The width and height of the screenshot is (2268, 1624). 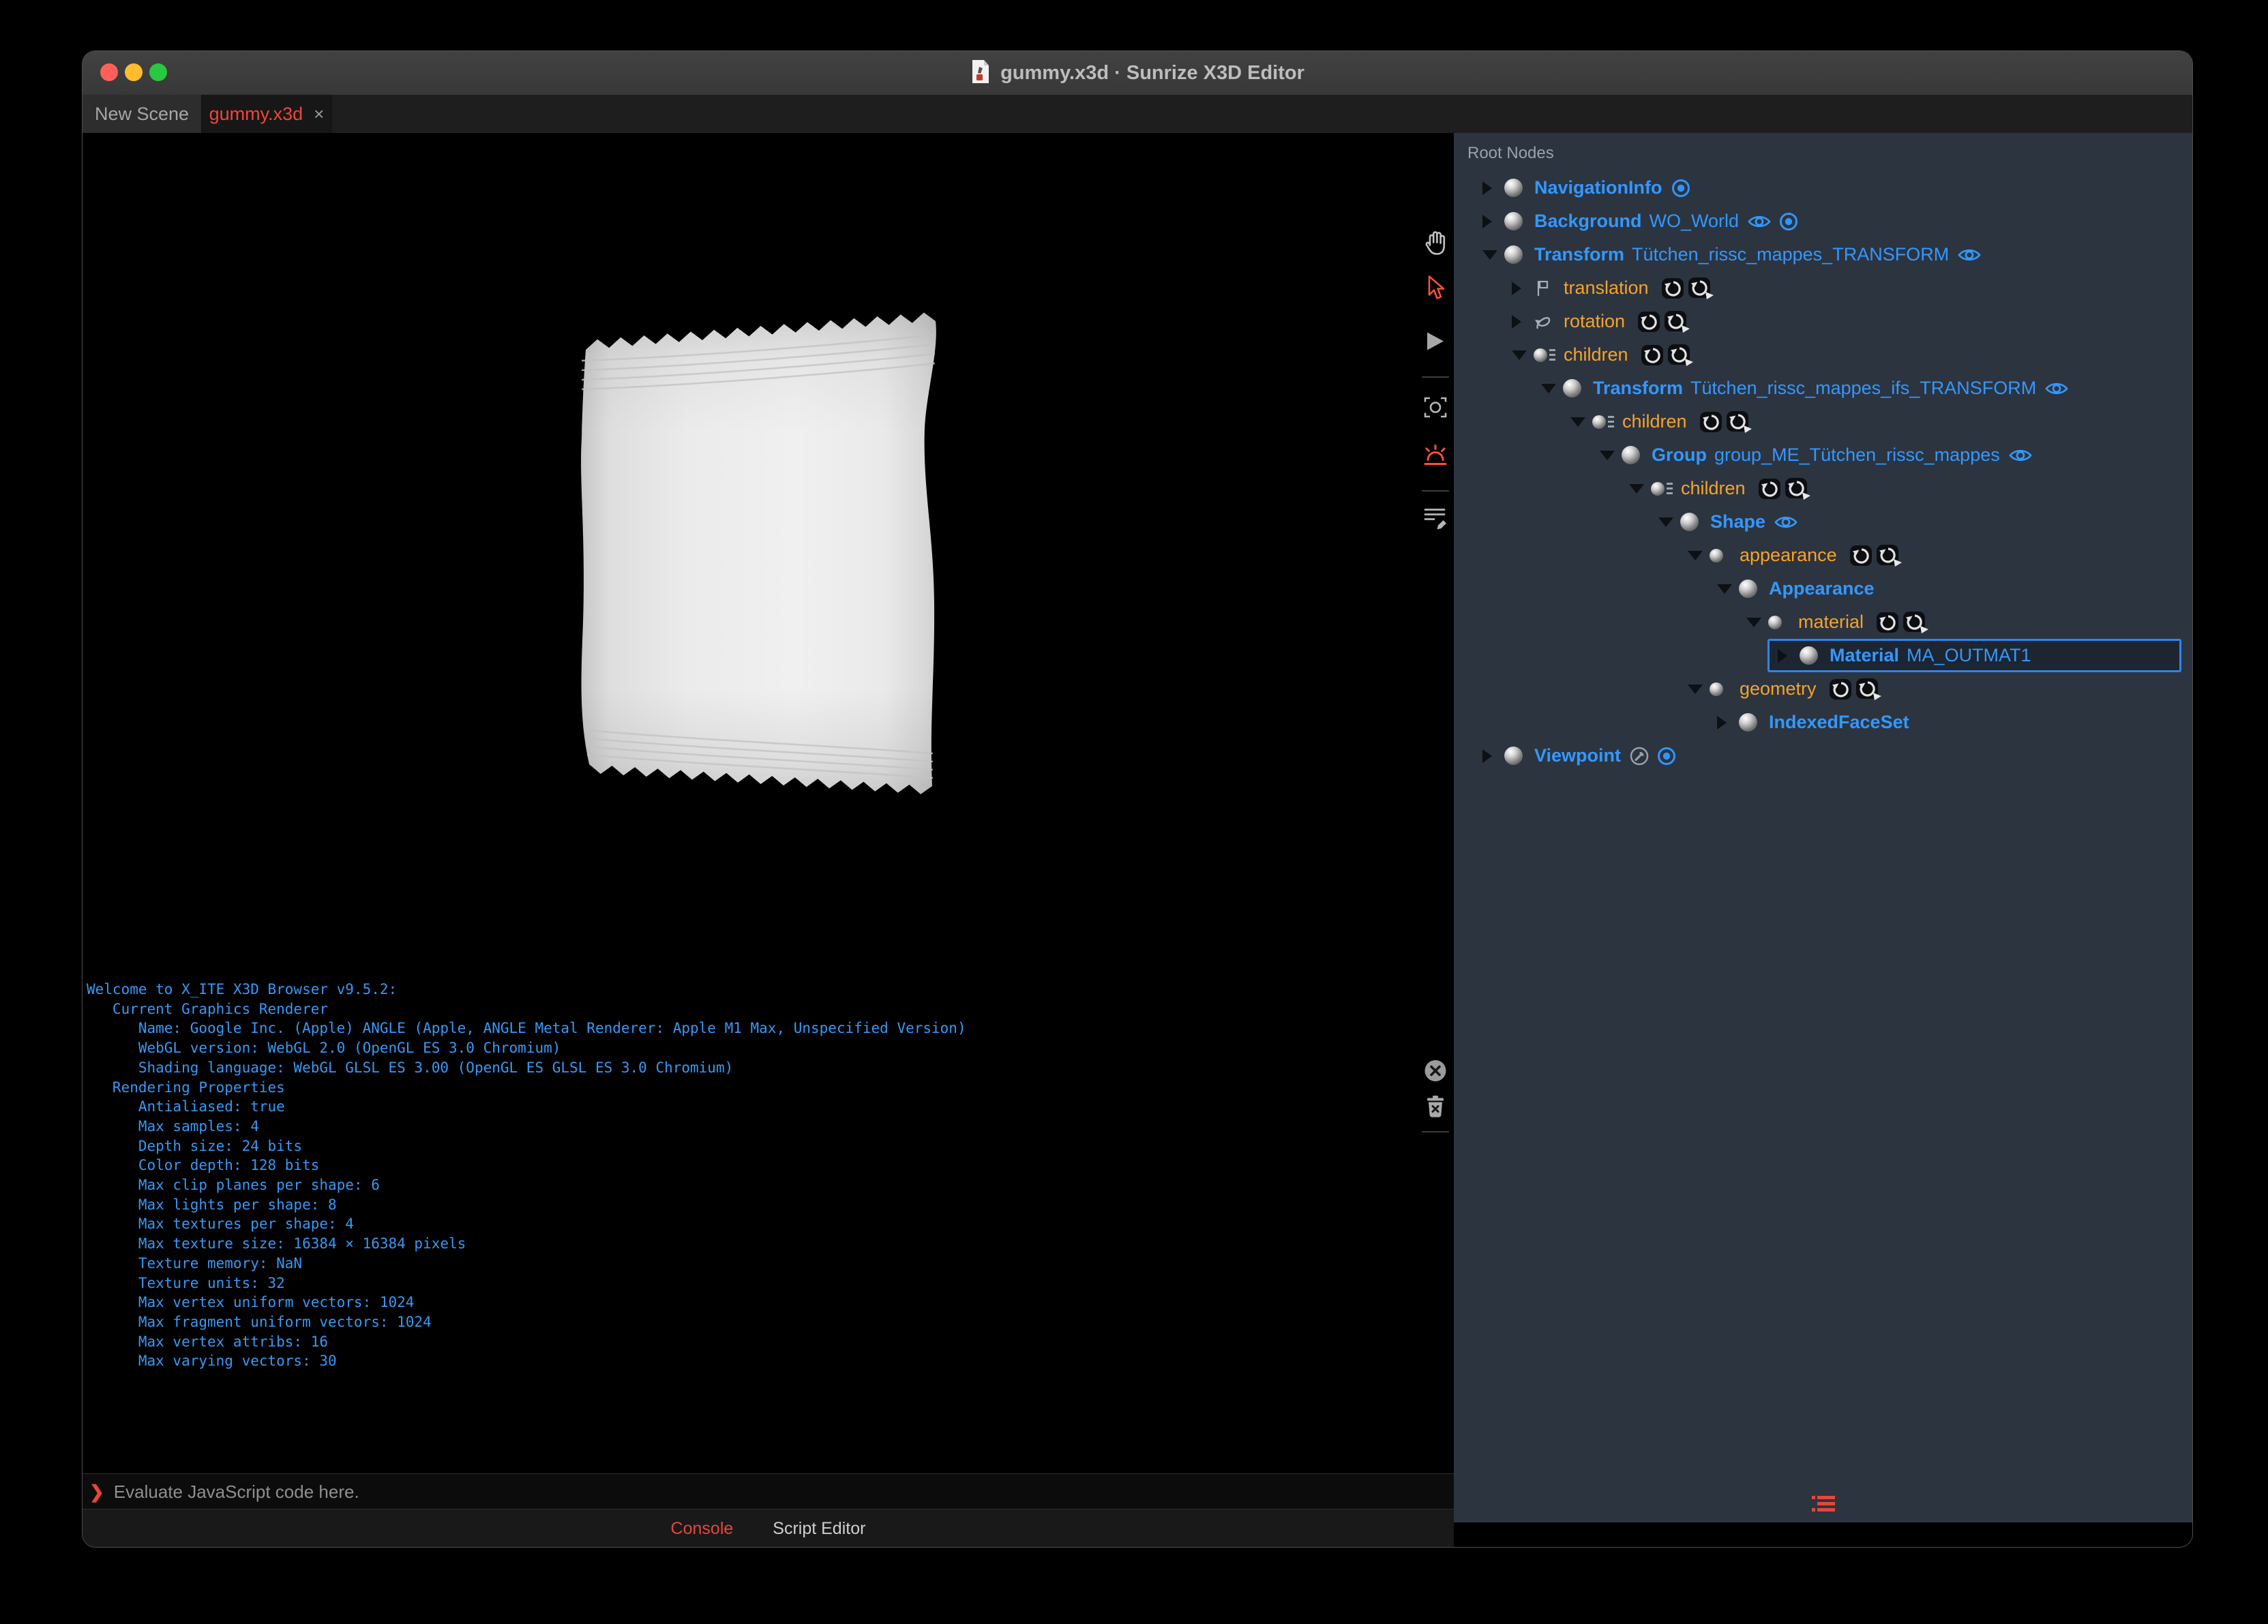 What do you see at coordinates (1823, 455) in the screenshot?
I see `tree-row-group: Group group_ME_Tütchen_rissc_mappes` at bounding box center [1823, 455].